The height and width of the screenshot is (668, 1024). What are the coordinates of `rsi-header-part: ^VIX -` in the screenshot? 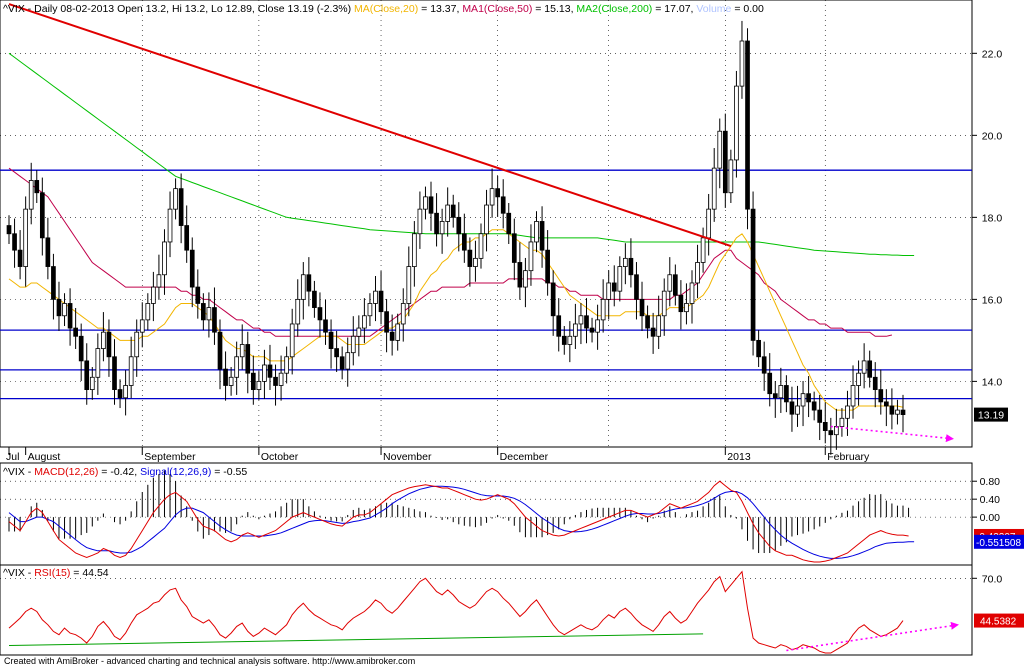 It's located at (18, 573).